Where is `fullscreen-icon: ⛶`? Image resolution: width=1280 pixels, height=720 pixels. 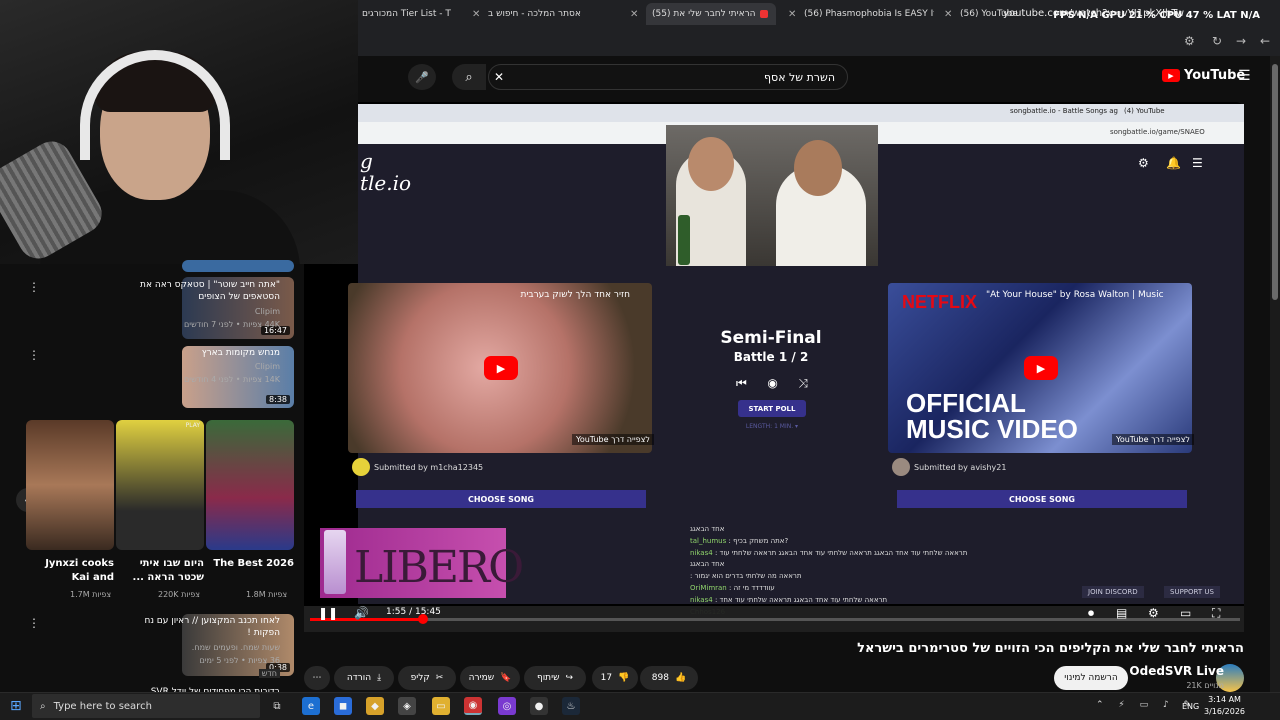
fullscreen-icon: ⛶ is located at coordinates (1216, 613).